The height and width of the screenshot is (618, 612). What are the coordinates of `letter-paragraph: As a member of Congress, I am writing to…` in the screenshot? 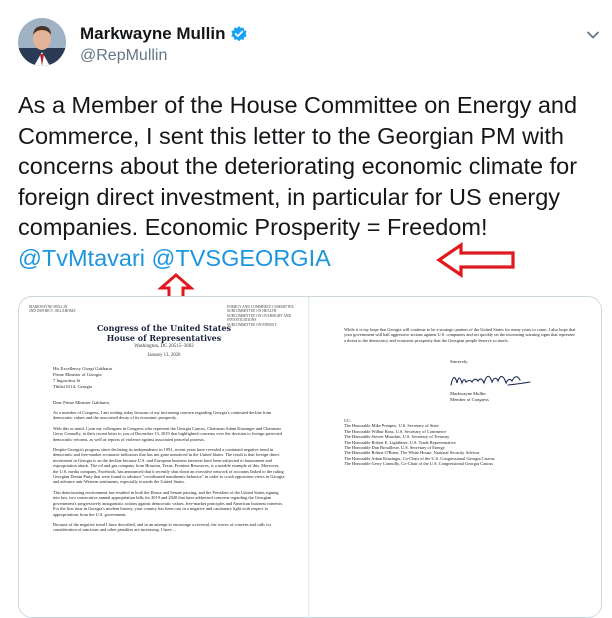 It's located at (162, 415).